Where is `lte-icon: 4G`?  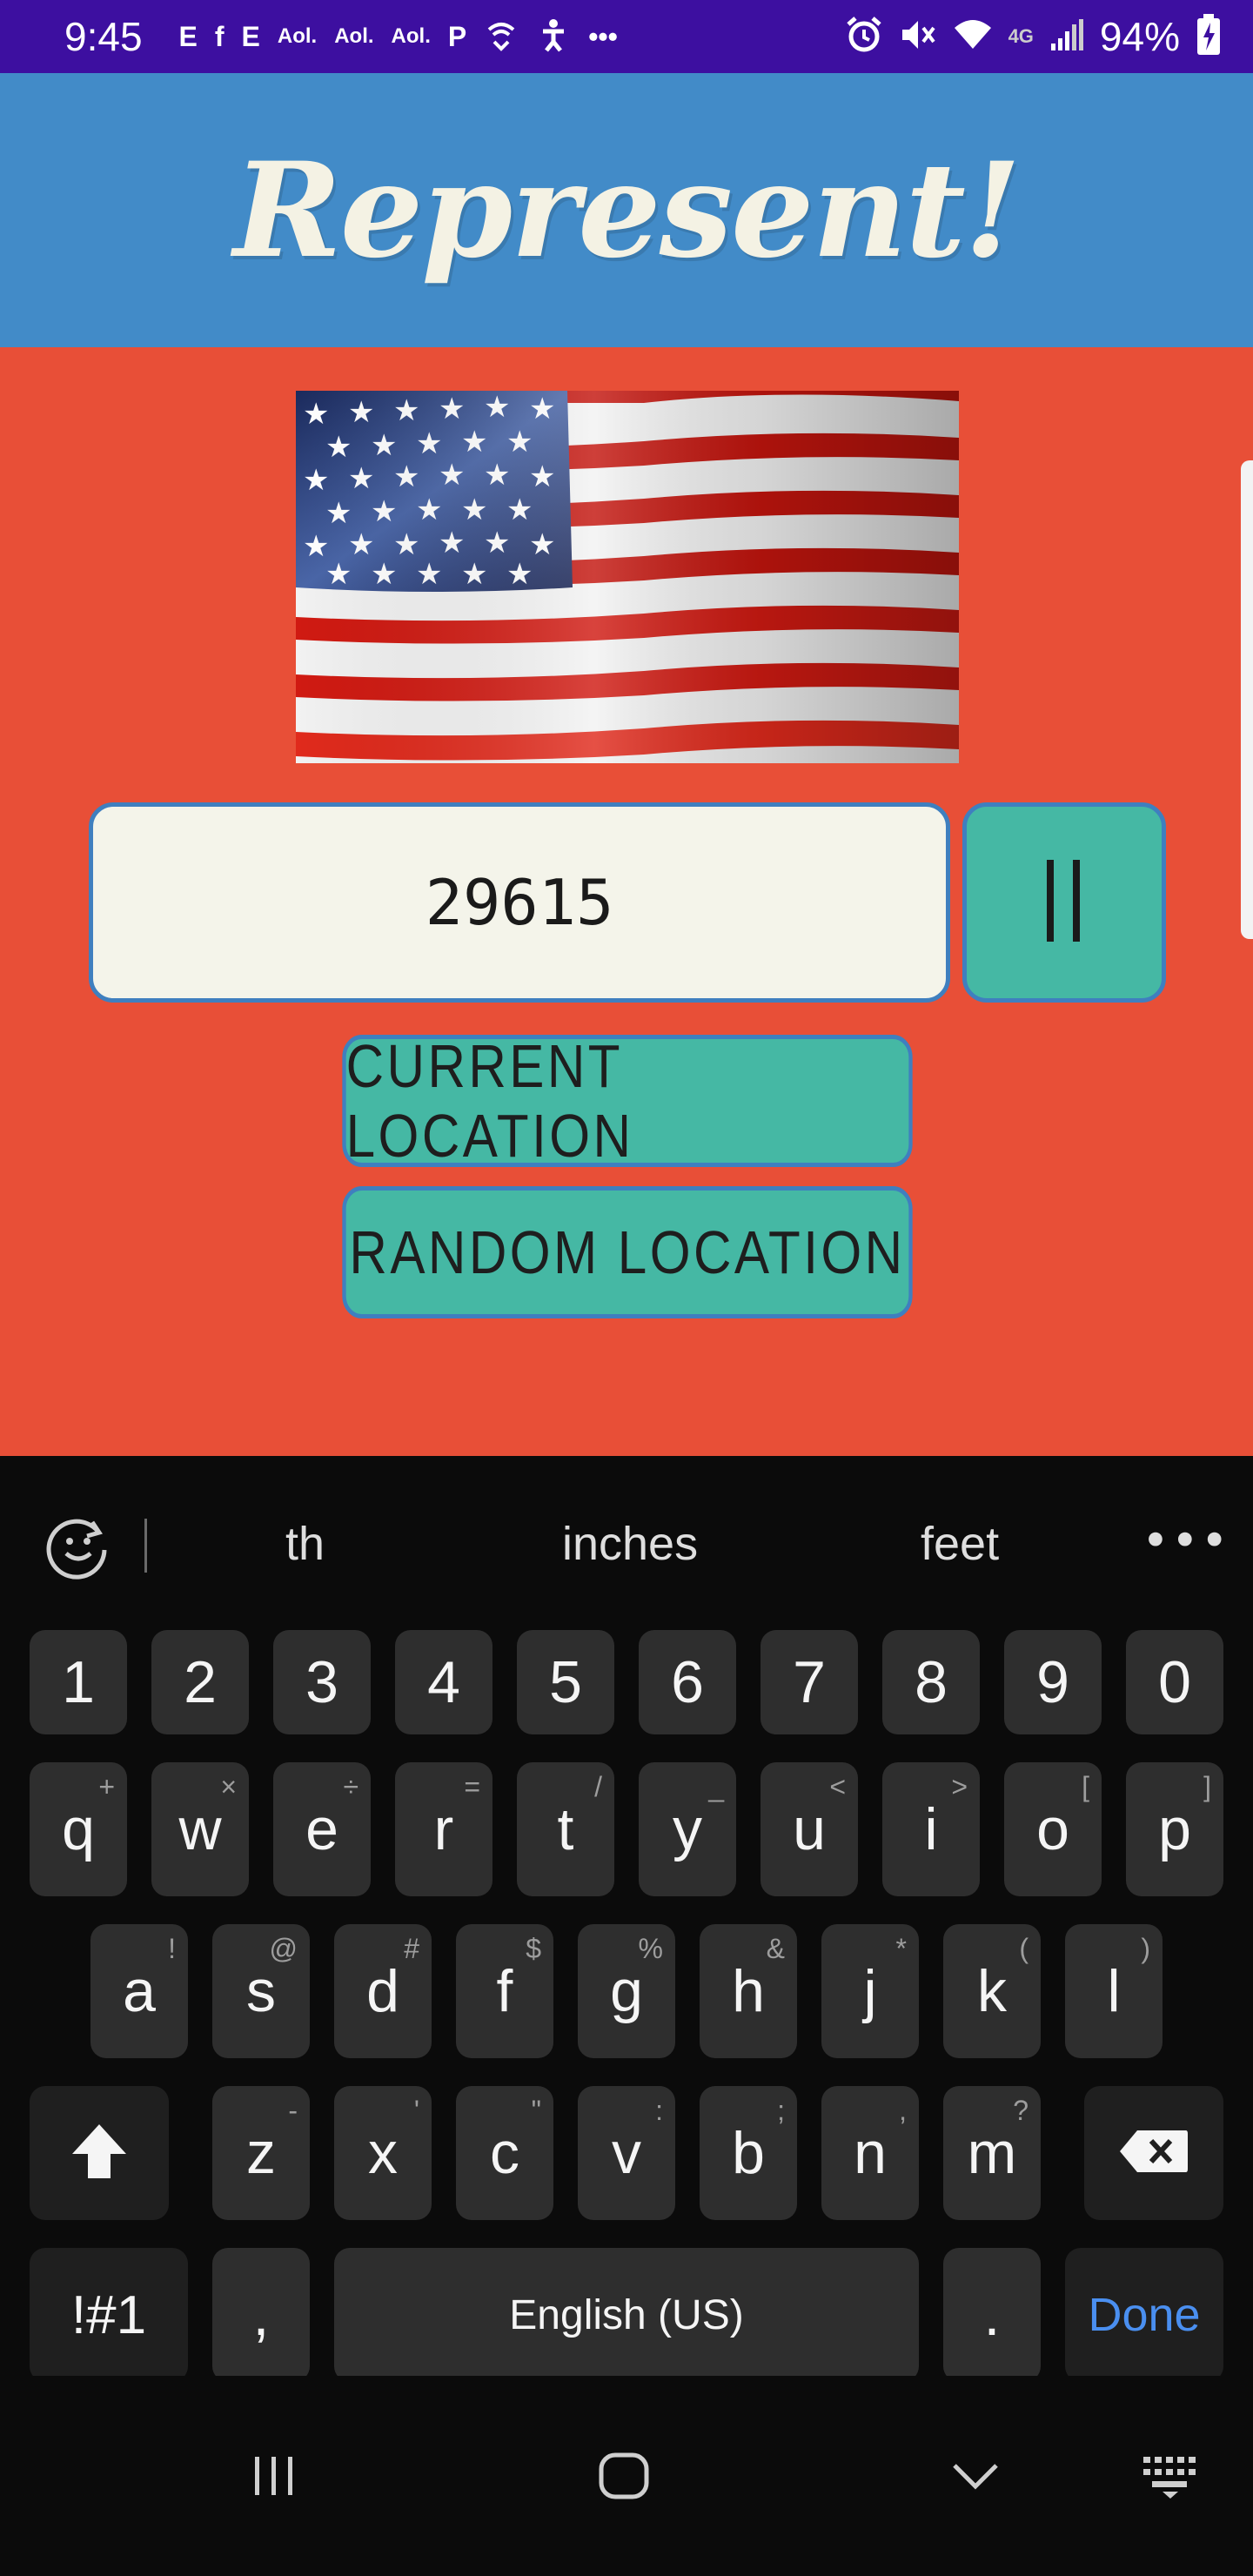 lte-icon: 4G is located at coordinates (1021, 36).